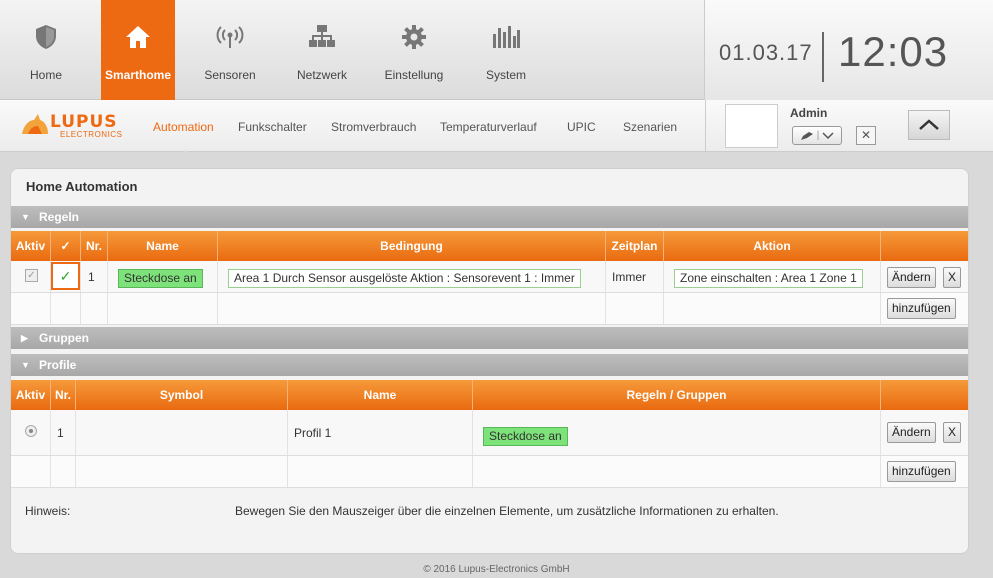 The width and height of the screenshot is (993, 578). I want to click on section-profile: ▼ Profile, so click(489, 365).